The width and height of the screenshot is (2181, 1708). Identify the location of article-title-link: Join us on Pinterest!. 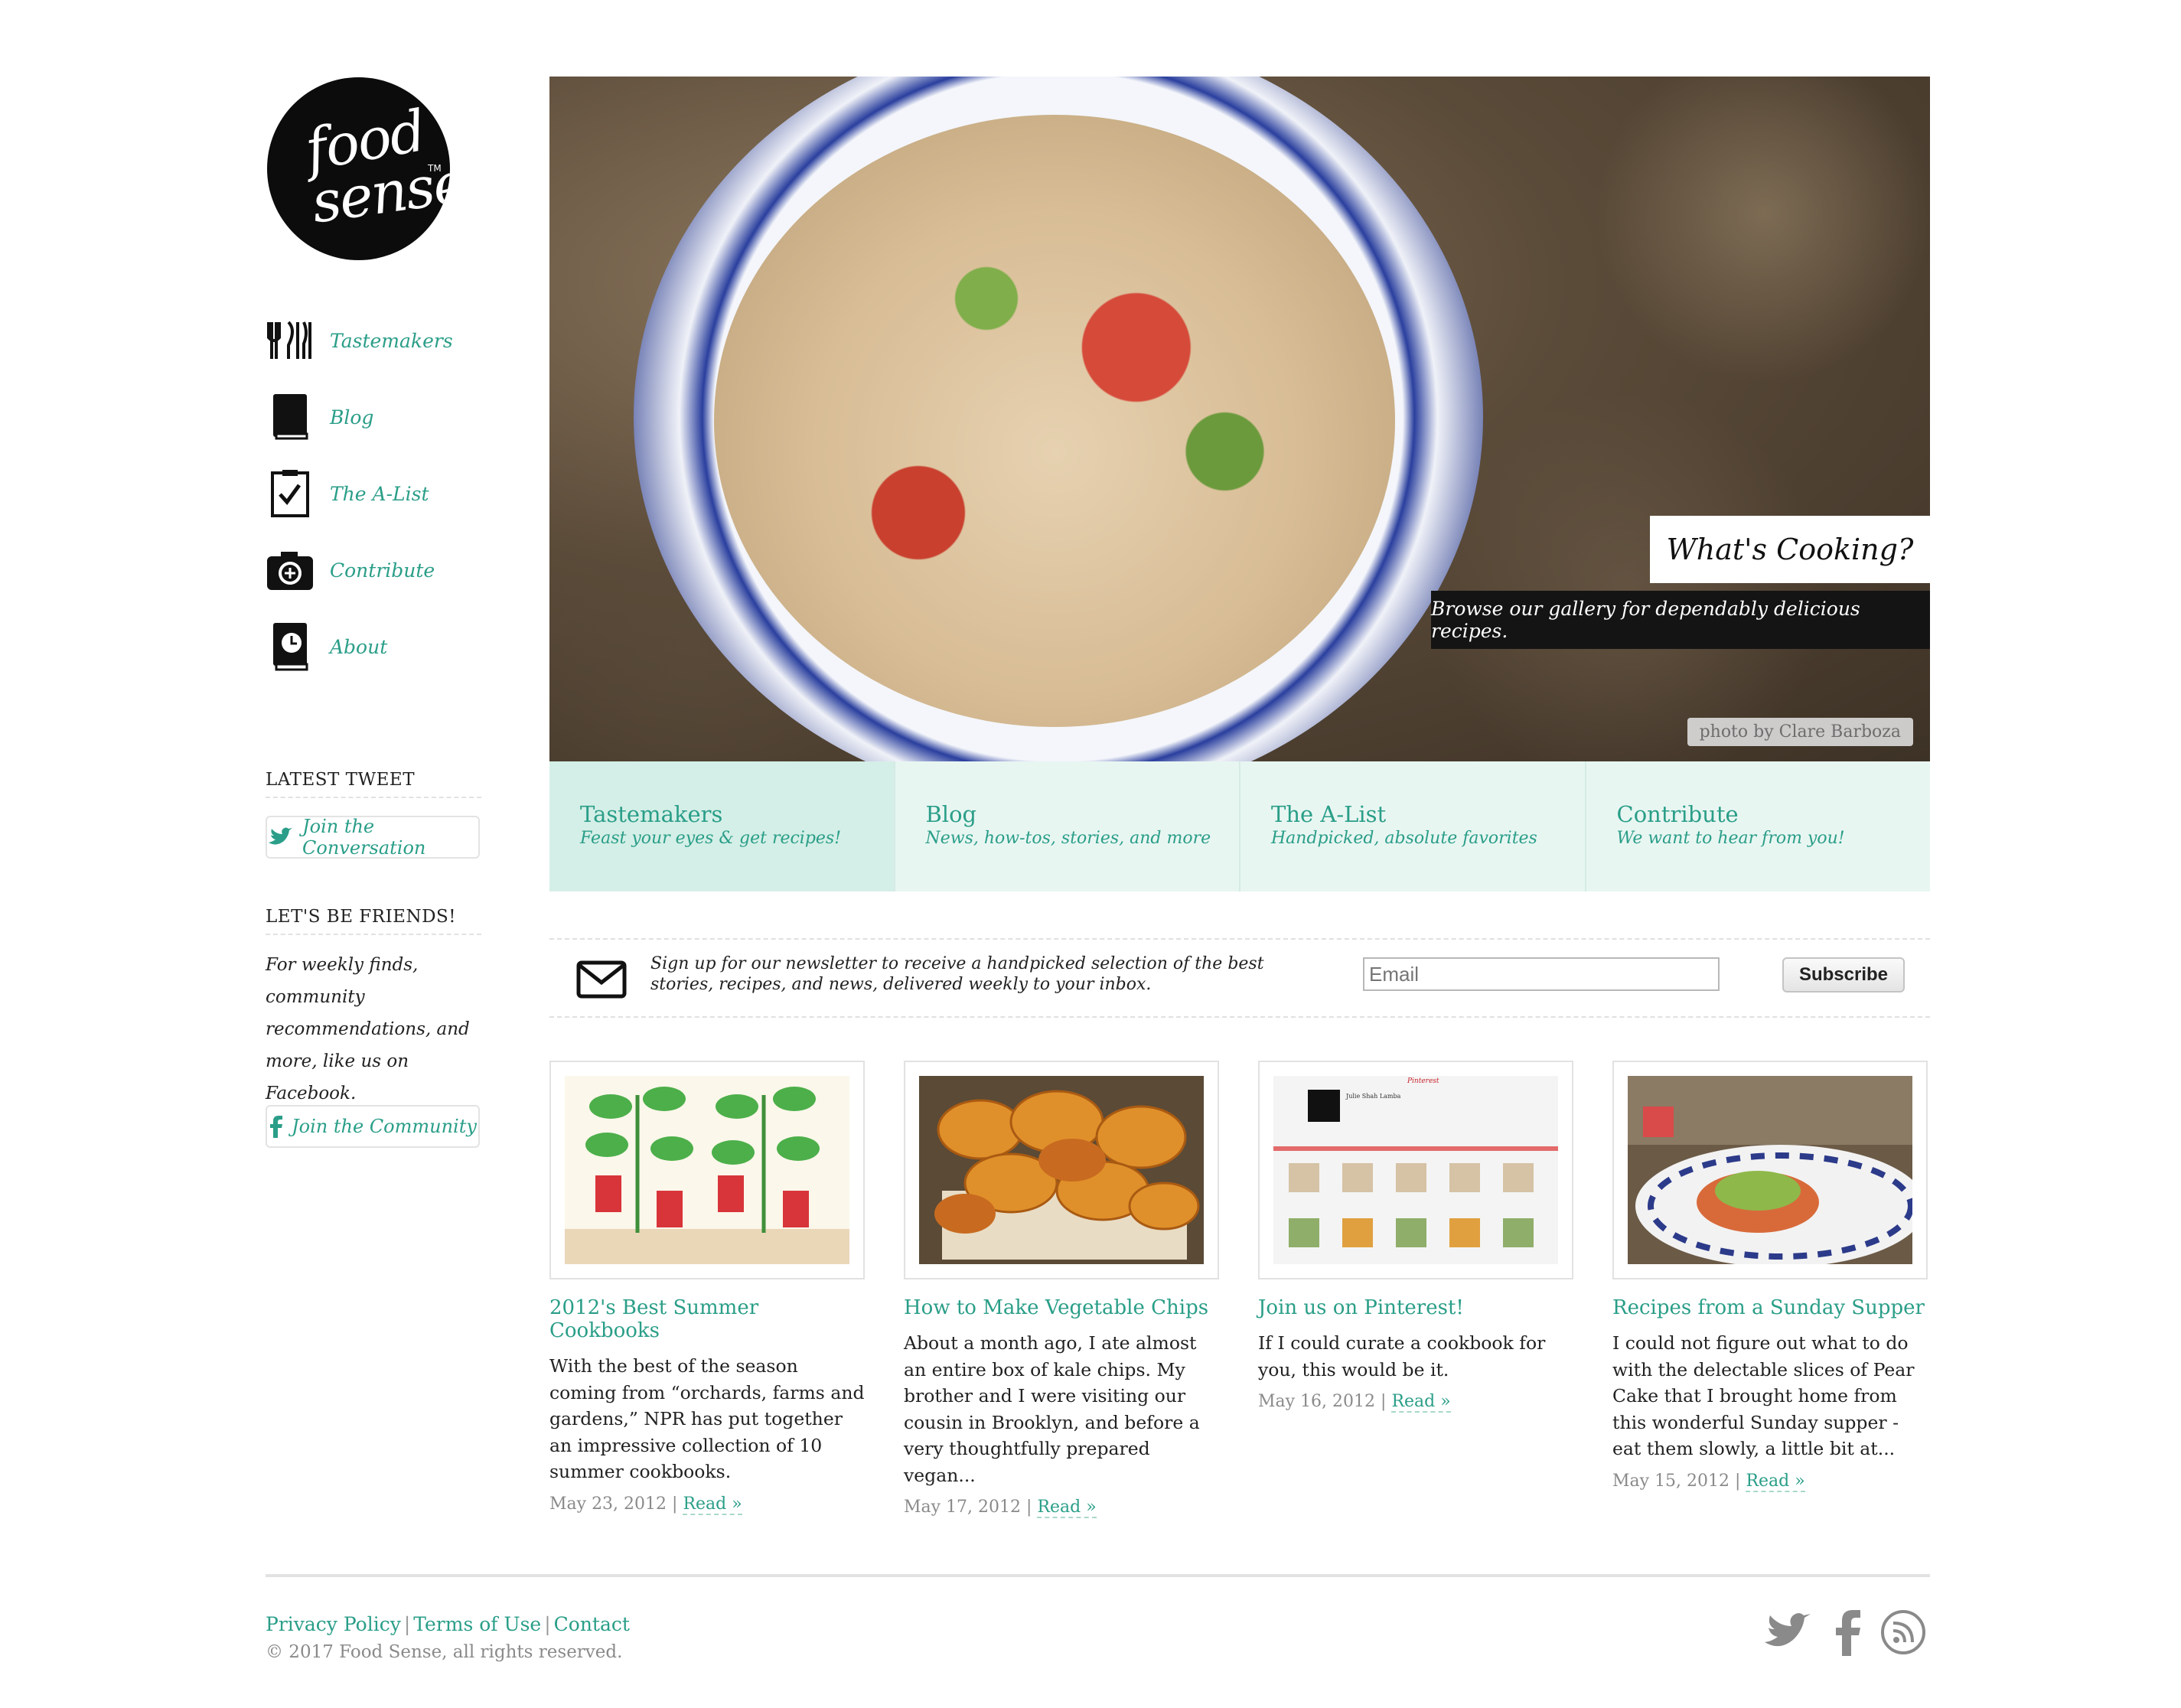
(1415, 1307).